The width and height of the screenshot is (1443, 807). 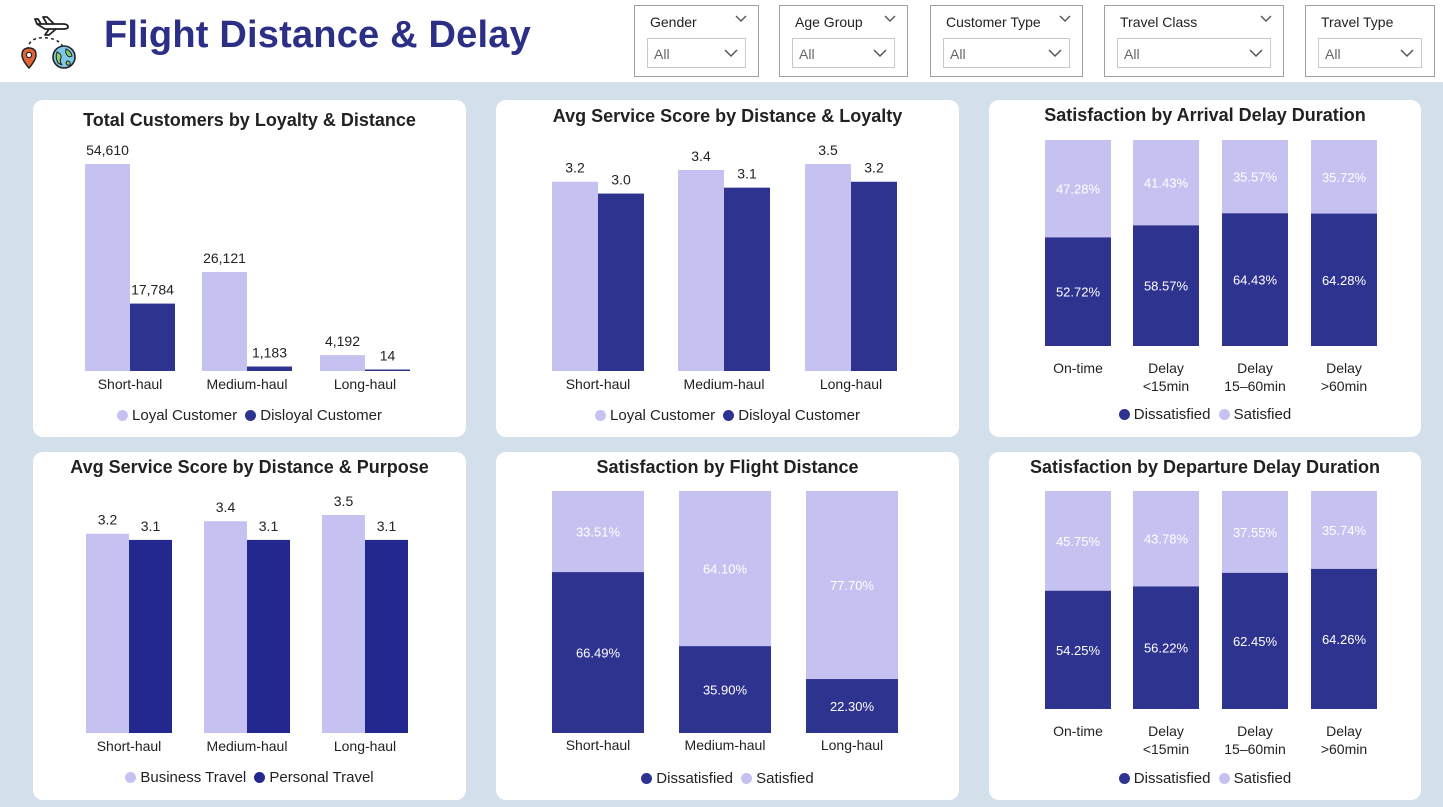 I want to click on data-label: 37.55%, so click(x=1255, y=532).